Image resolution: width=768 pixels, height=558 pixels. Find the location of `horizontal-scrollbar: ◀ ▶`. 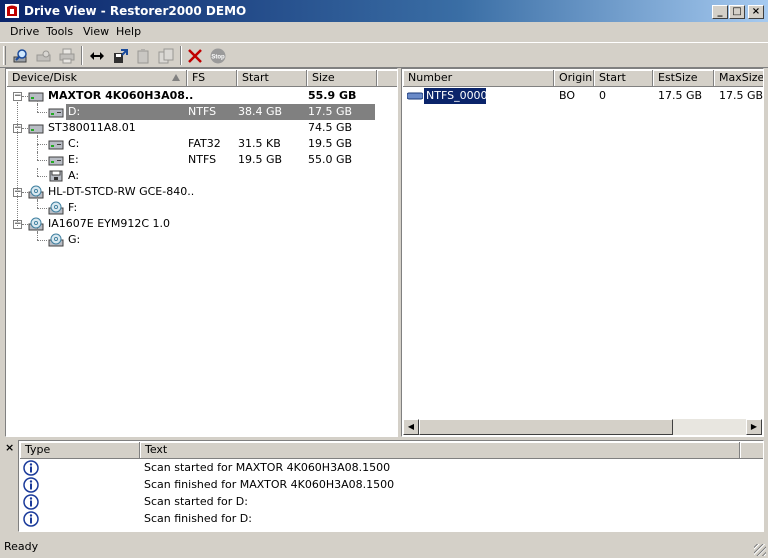

horizontal-scrollbar: ◀ ▶ is located at coordinates (582, 427).